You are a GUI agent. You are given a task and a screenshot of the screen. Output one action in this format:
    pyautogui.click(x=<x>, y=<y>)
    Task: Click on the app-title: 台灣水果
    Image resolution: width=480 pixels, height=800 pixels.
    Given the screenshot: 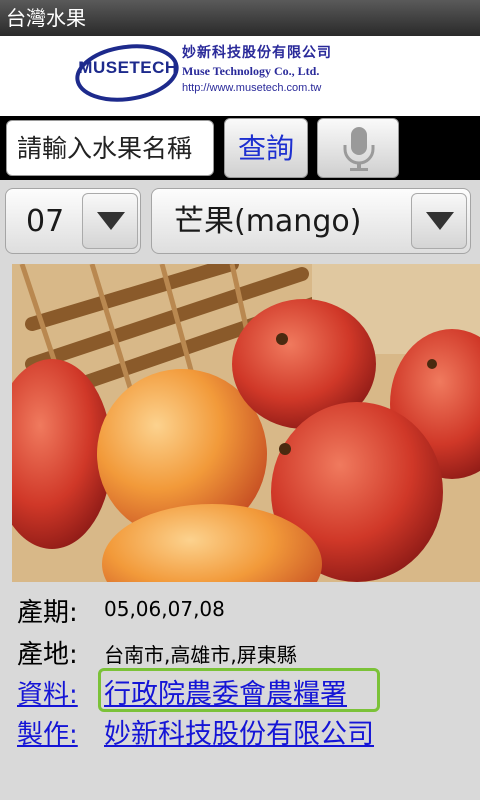 What is the action you would take?
    pyautogui.click(x=46, y=18)
    